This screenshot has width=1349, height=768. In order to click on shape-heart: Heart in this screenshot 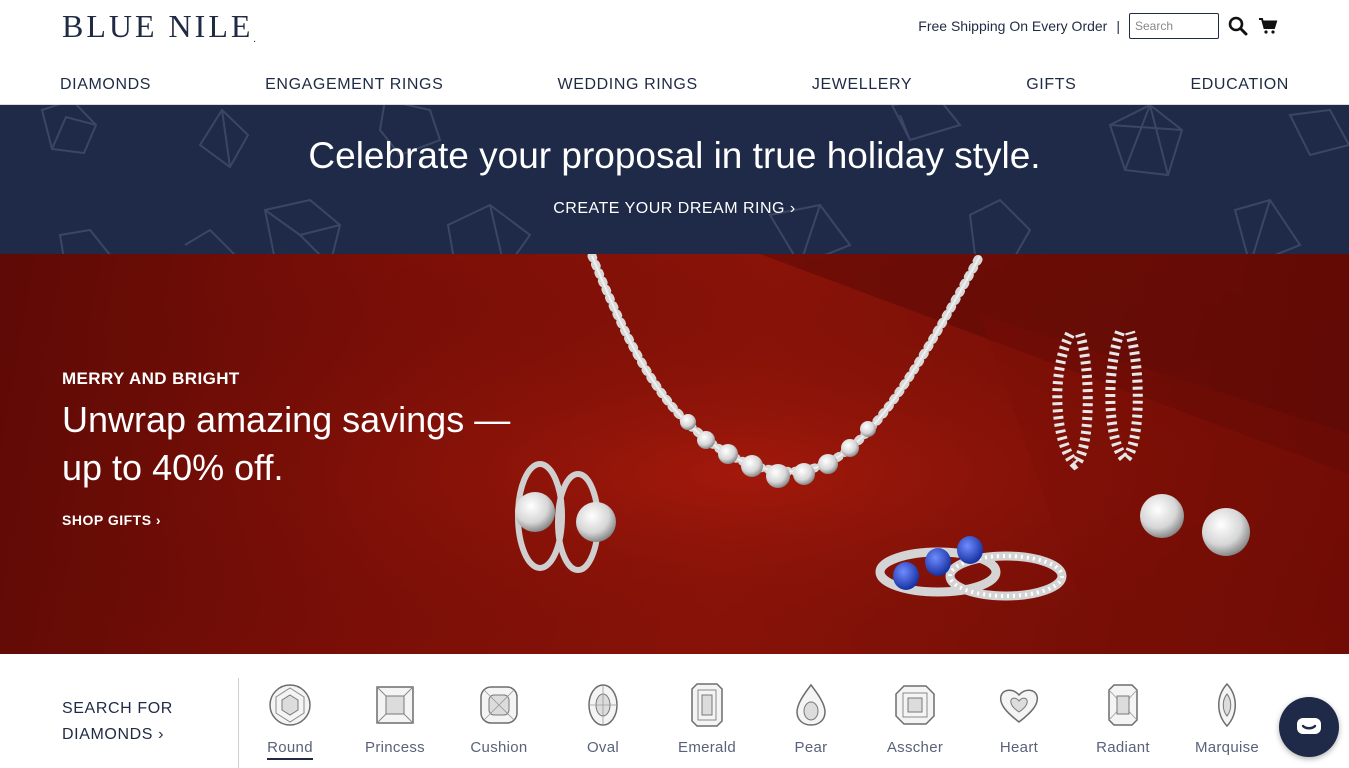, I will do `click(1019, 720)`.